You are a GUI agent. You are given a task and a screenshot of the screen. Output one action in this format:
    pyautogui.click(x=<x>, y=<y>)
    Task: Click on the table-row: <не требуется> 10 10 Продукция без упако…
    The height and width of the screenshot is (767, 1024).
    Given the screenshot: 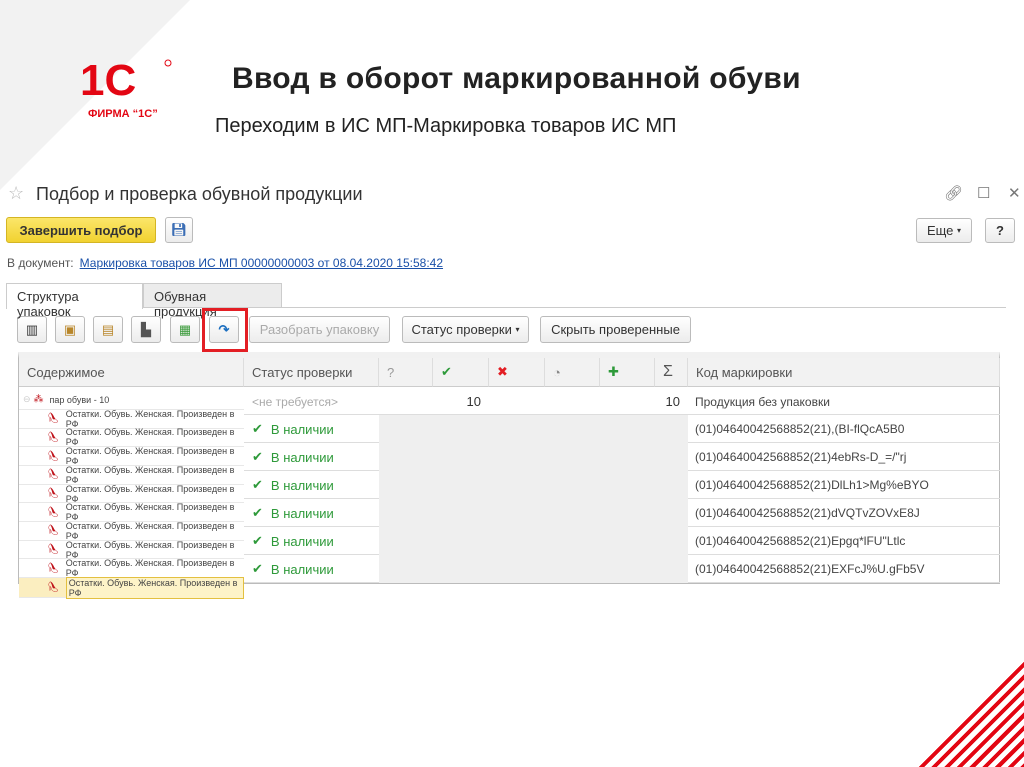 What is the action you would take?
    pyautogui.click(x=622, y=401)
    